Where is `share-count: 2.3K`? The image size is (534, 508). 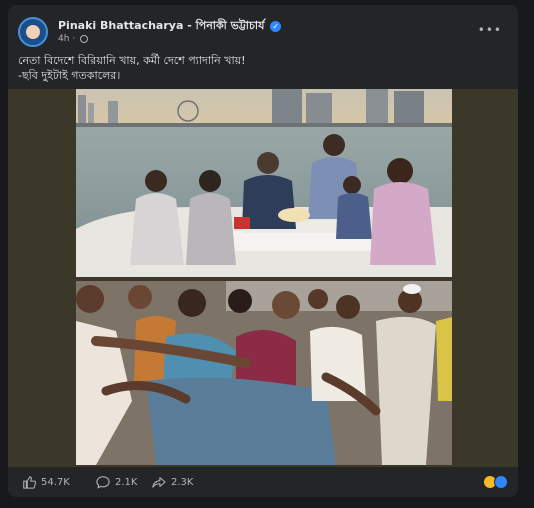
share-count: 2.3K is located at coordinates (182, 482).